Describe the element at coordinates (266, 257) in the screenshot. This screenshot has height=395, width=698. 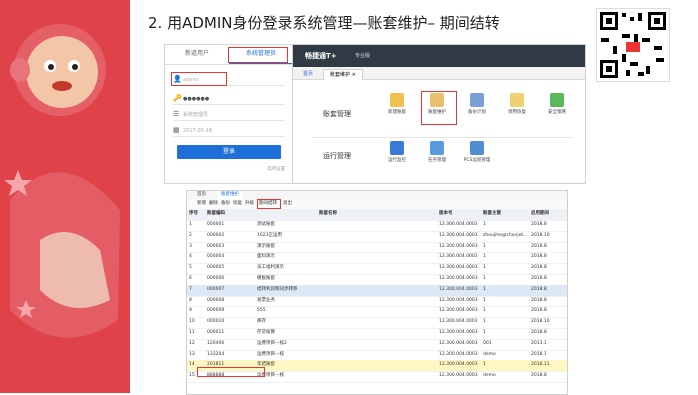
I see `table-cell: 面料演示` at that location.